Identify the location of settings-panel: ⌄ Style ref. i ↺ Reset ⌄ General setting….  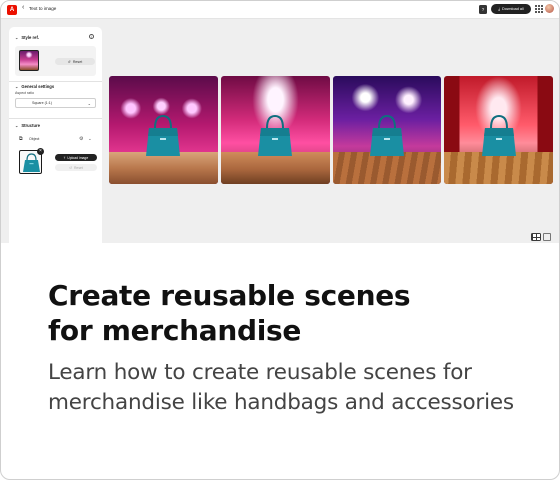
(55, 135).